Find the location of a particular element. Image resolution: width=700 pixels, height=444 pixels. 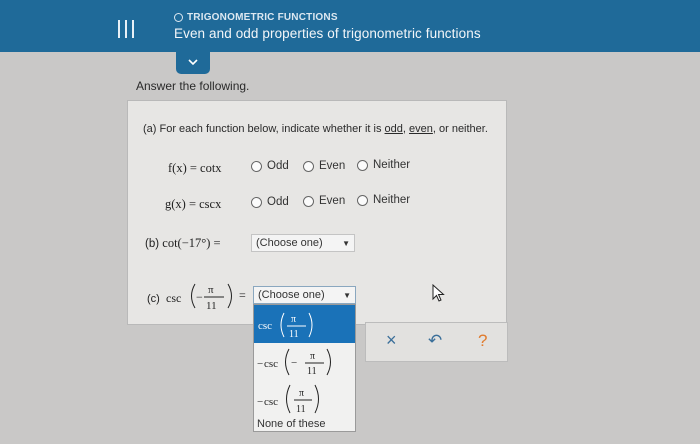

help-button: ? is located at coordinates (482, 341).